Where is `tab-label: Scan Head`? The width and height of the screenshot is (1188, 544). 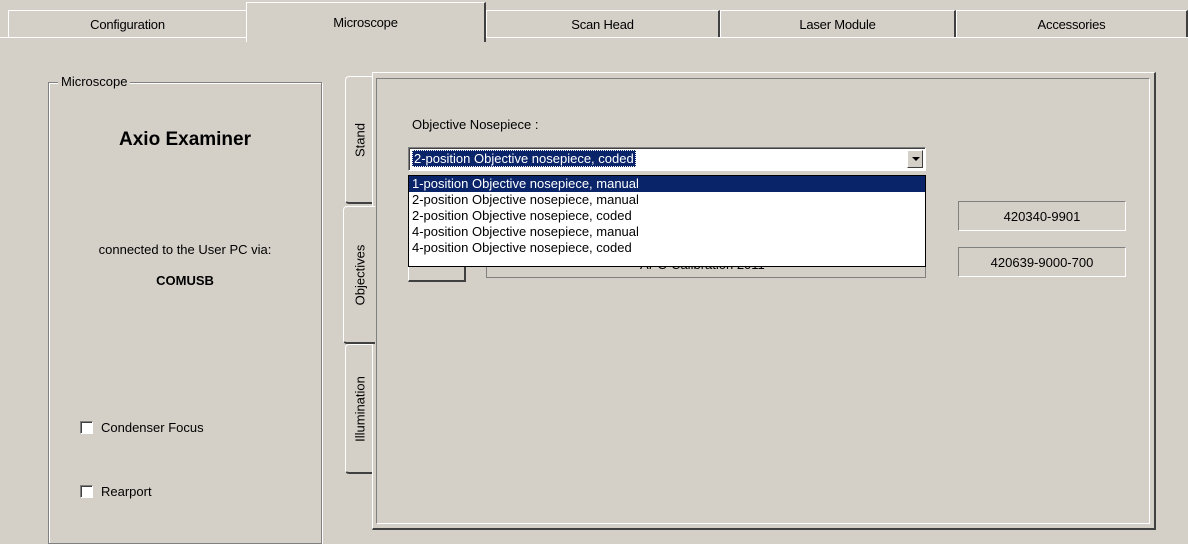 tab-label: Scan Head is located at coordinates (602, 24).